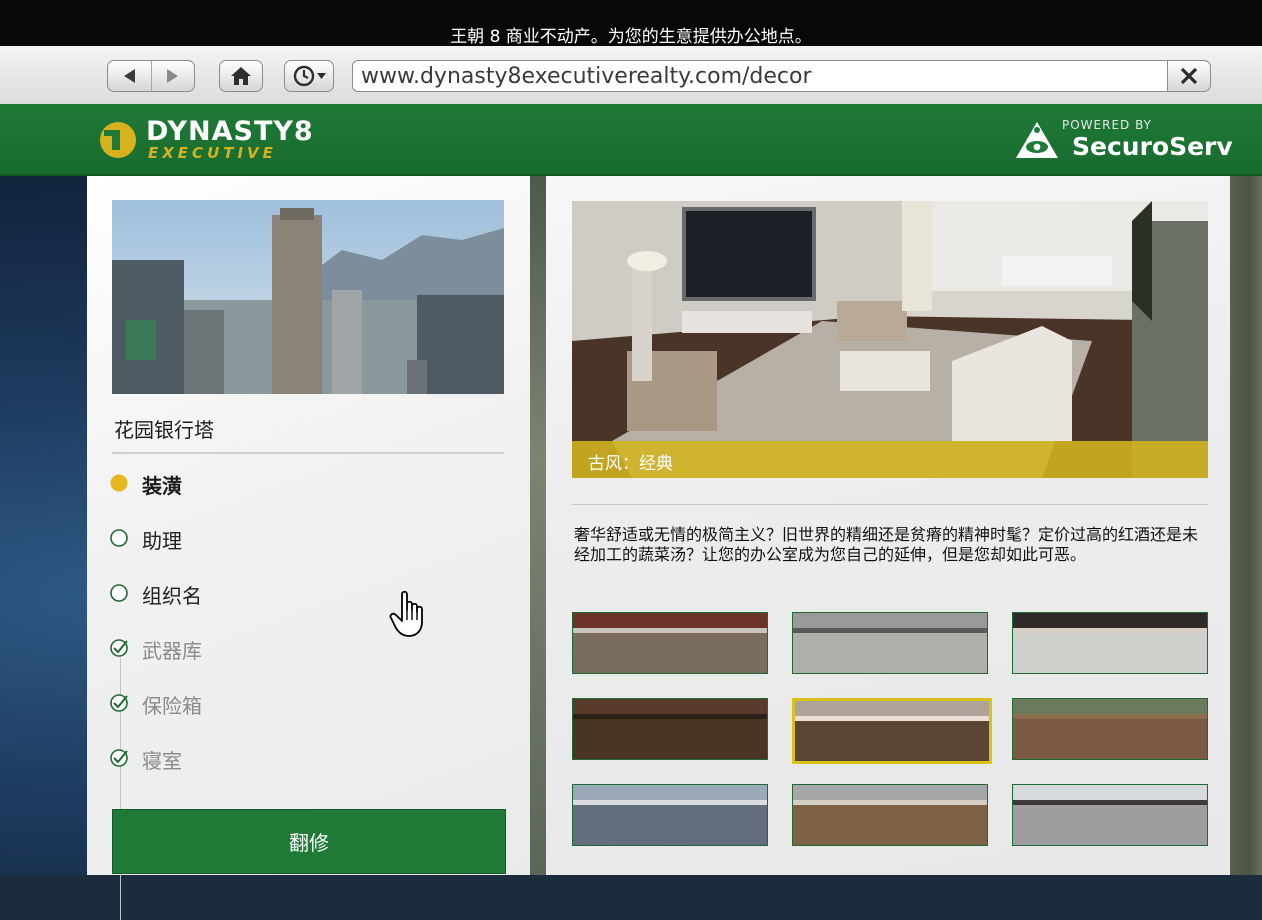 The height and width of the screenshot is (920, 1262). Describe the element at coordinates (321, 76) in the screenshot. I see `chevron-down-icon` at that location.